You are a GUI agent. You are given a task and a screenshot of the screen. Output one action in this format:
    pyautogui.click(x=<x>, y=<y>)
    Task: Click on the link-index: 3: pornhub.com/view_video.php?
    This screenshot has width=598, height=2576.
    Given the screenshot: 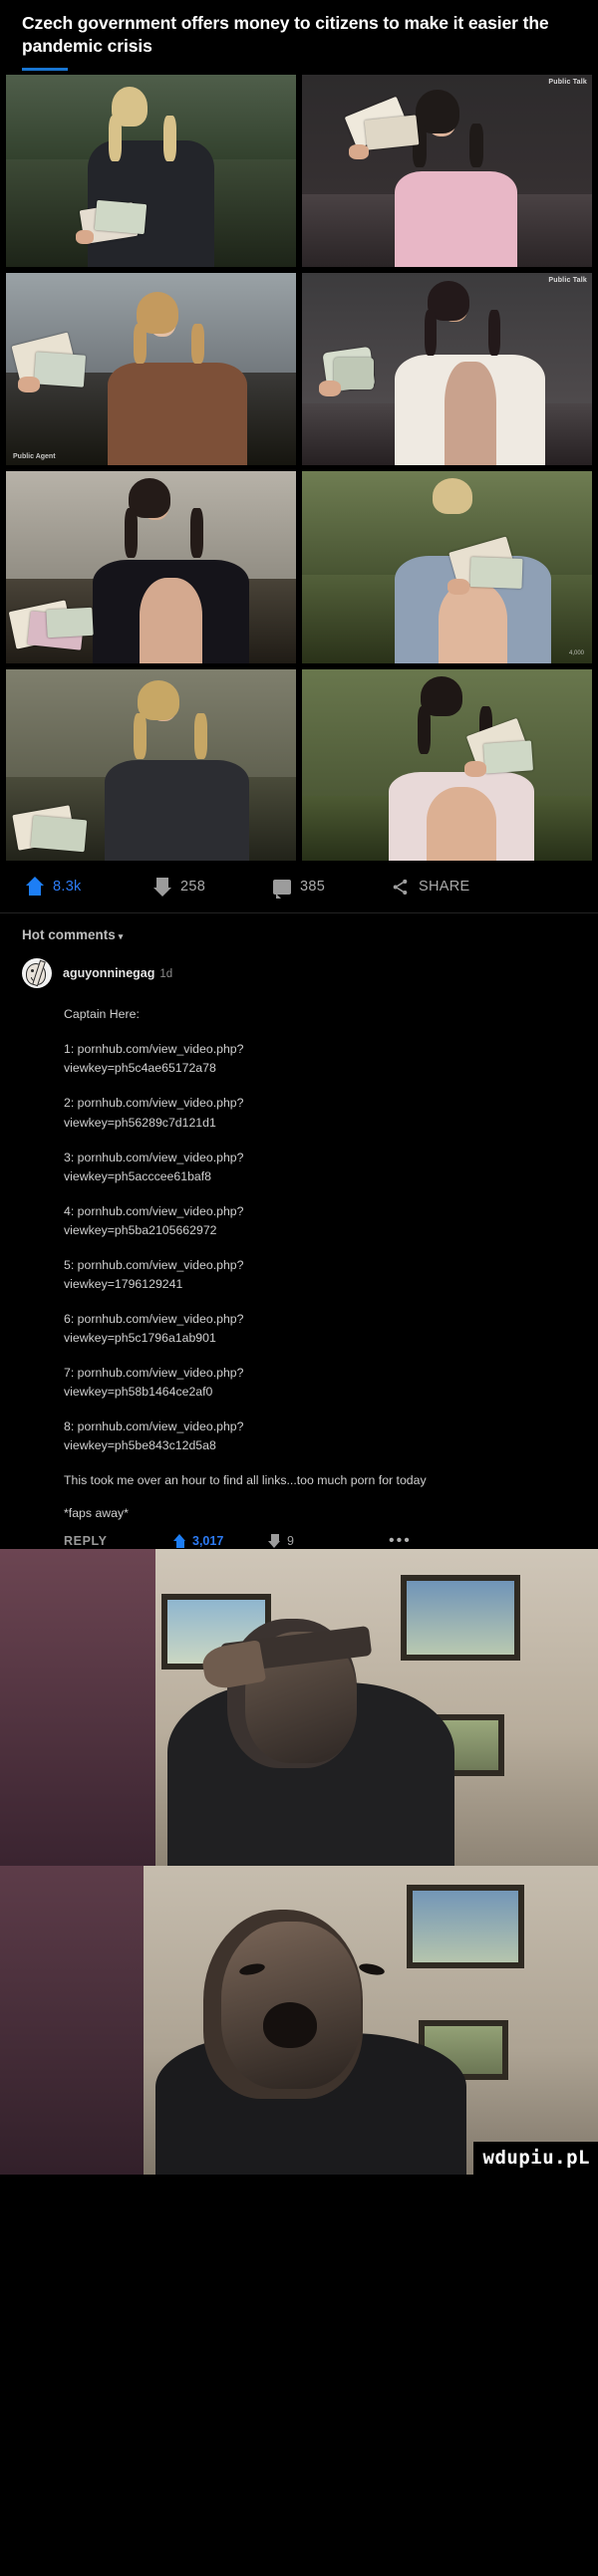 What is the action you would take?
    pyautogui.click(x=154, y=1157)
    